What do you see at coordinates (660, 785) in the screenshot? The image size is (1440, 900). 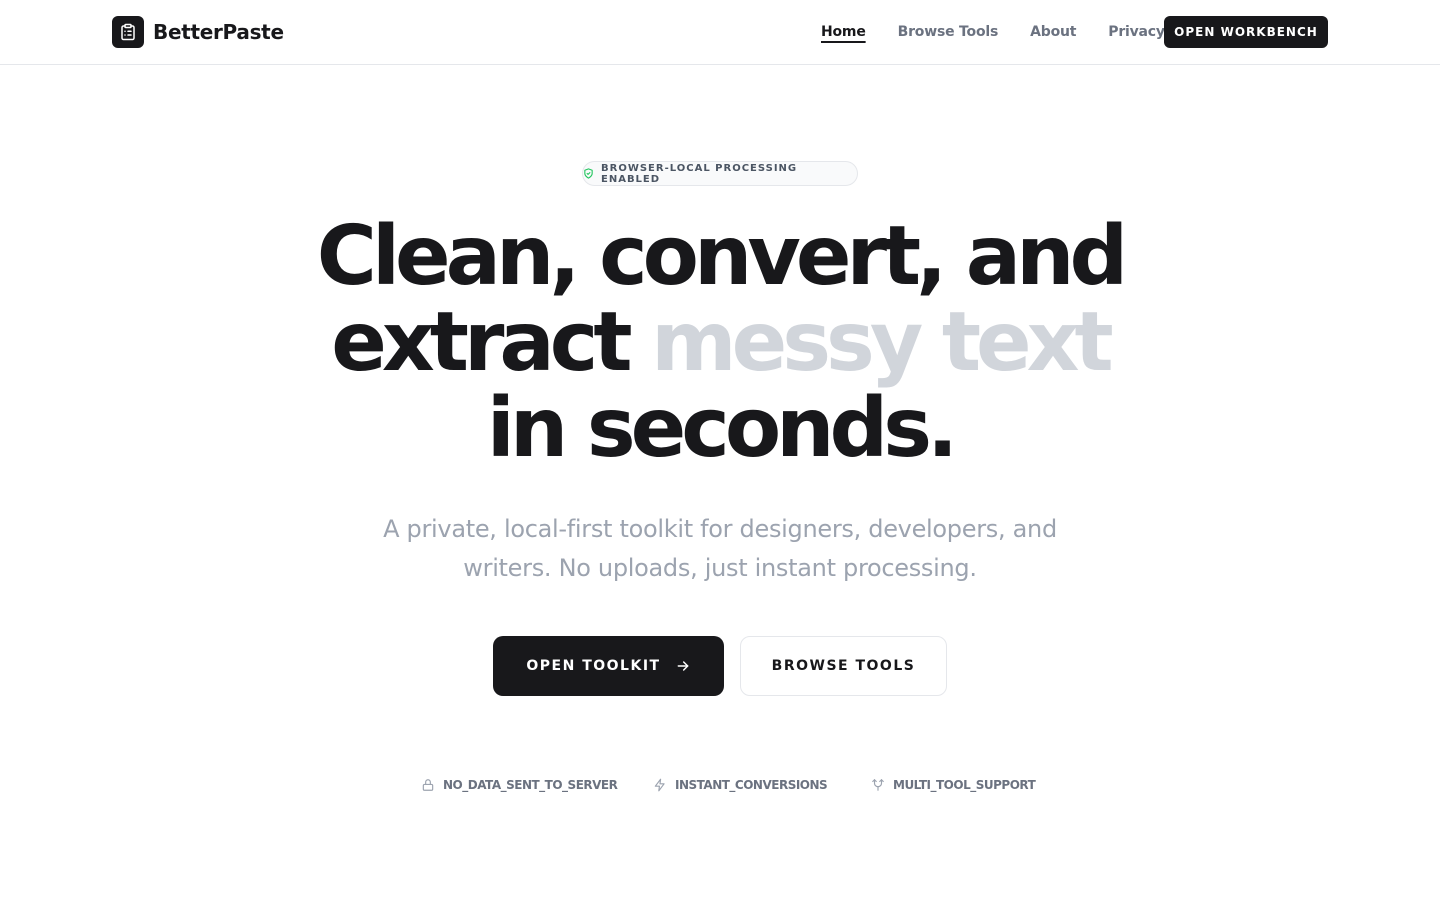 I see `lightning-icon` at bounding box center [660, 785].